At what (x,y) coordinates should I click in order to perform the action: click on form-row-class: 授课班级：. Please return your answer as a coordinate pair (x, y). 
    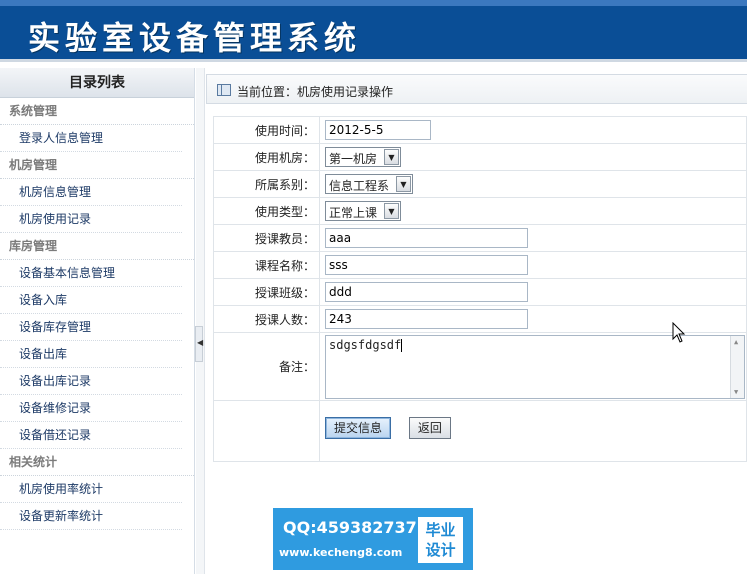
    Looking at the image, I should click on (480, 292).